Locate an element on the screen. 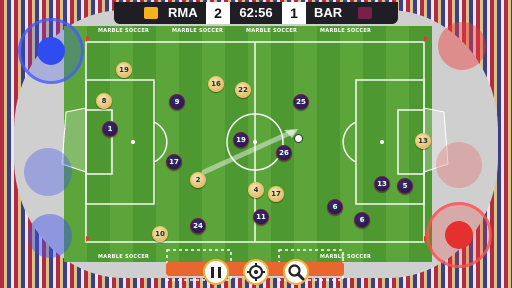 Image resolution: width=512 pixels, height=288 pixels. away-team-color is located at coordinates (365, 13).